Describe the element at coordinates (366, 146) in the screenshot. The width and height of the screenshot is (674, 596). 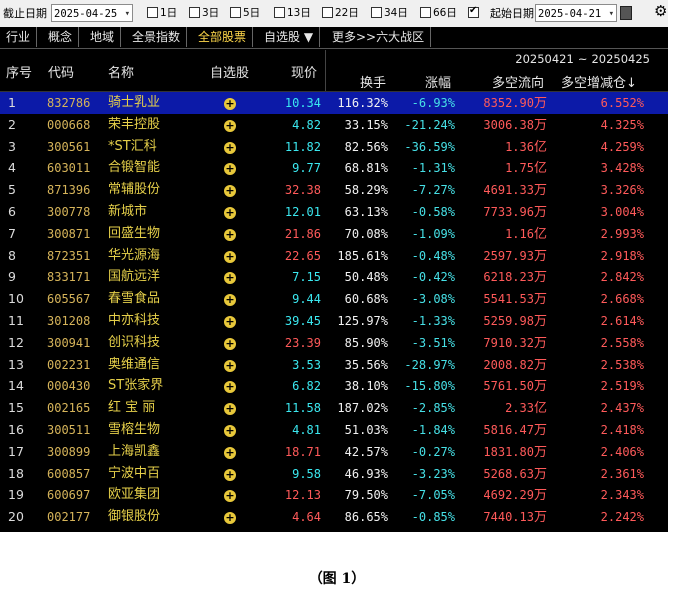
I see `turnover-rate: 82.56%` at that location.